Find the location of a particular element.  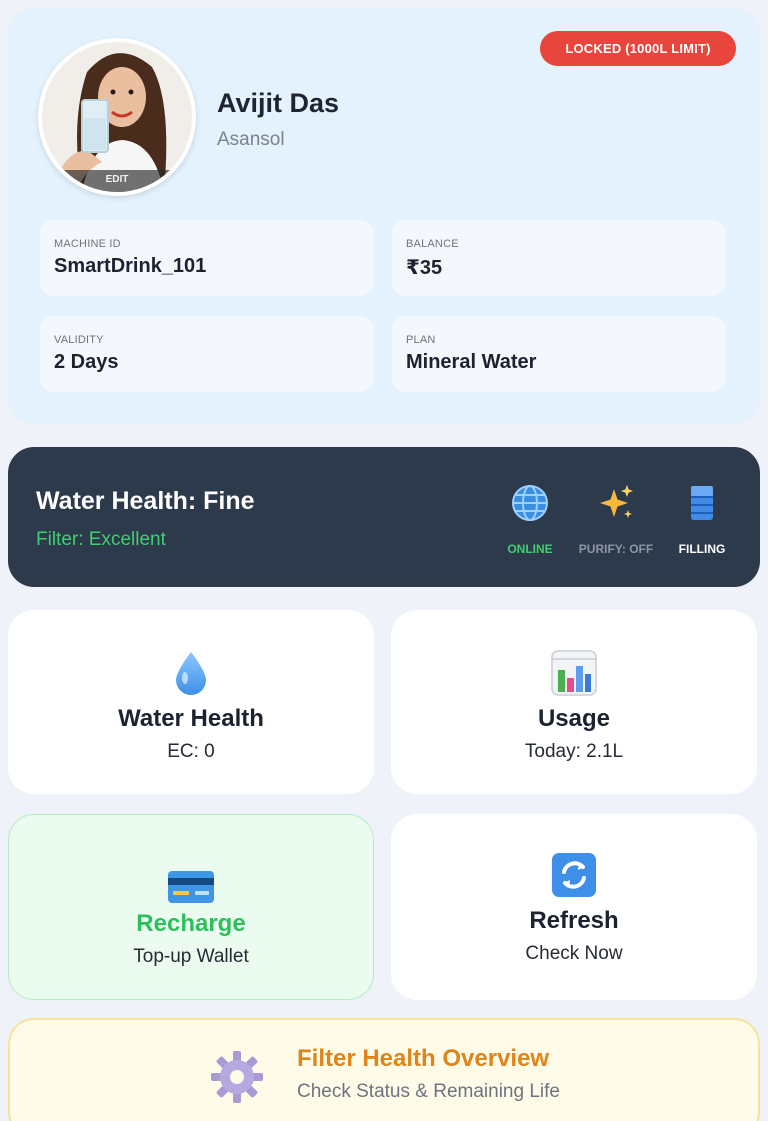

refresh-tile: Refresh Check Now is located at coordinates (574, 907).